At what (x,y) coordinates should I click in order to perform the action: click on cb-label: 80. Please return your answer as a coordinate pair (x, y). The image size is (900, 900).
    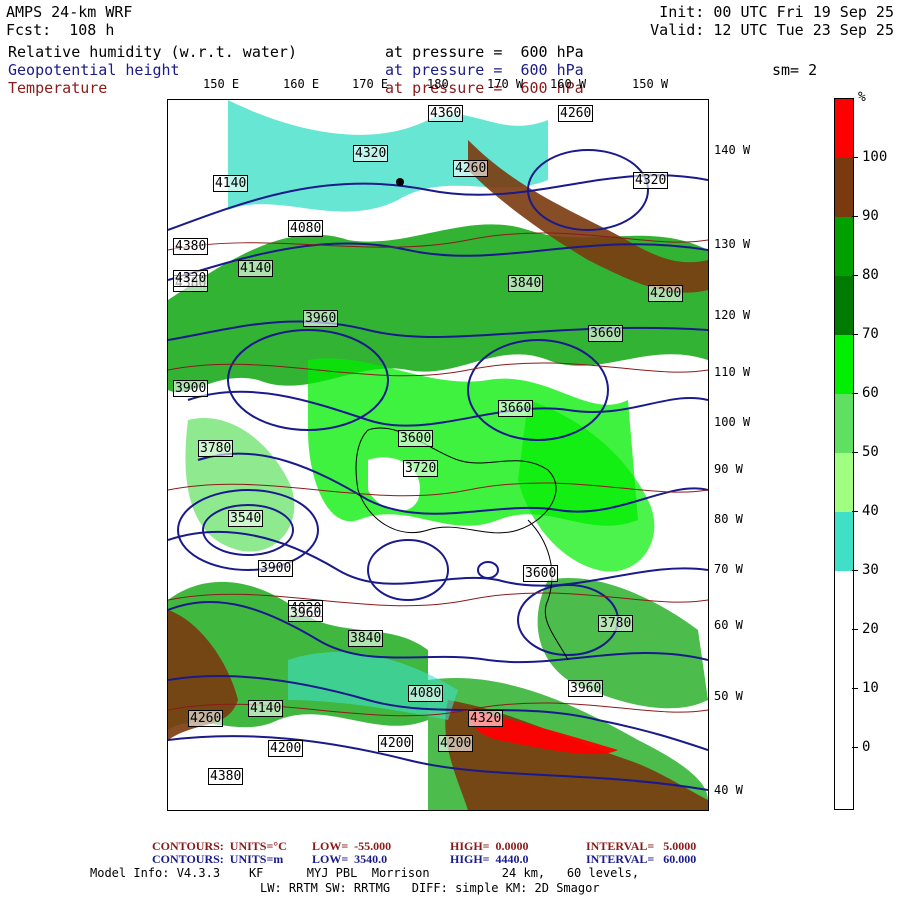
    Looking at the image, I should click on (870, 275).